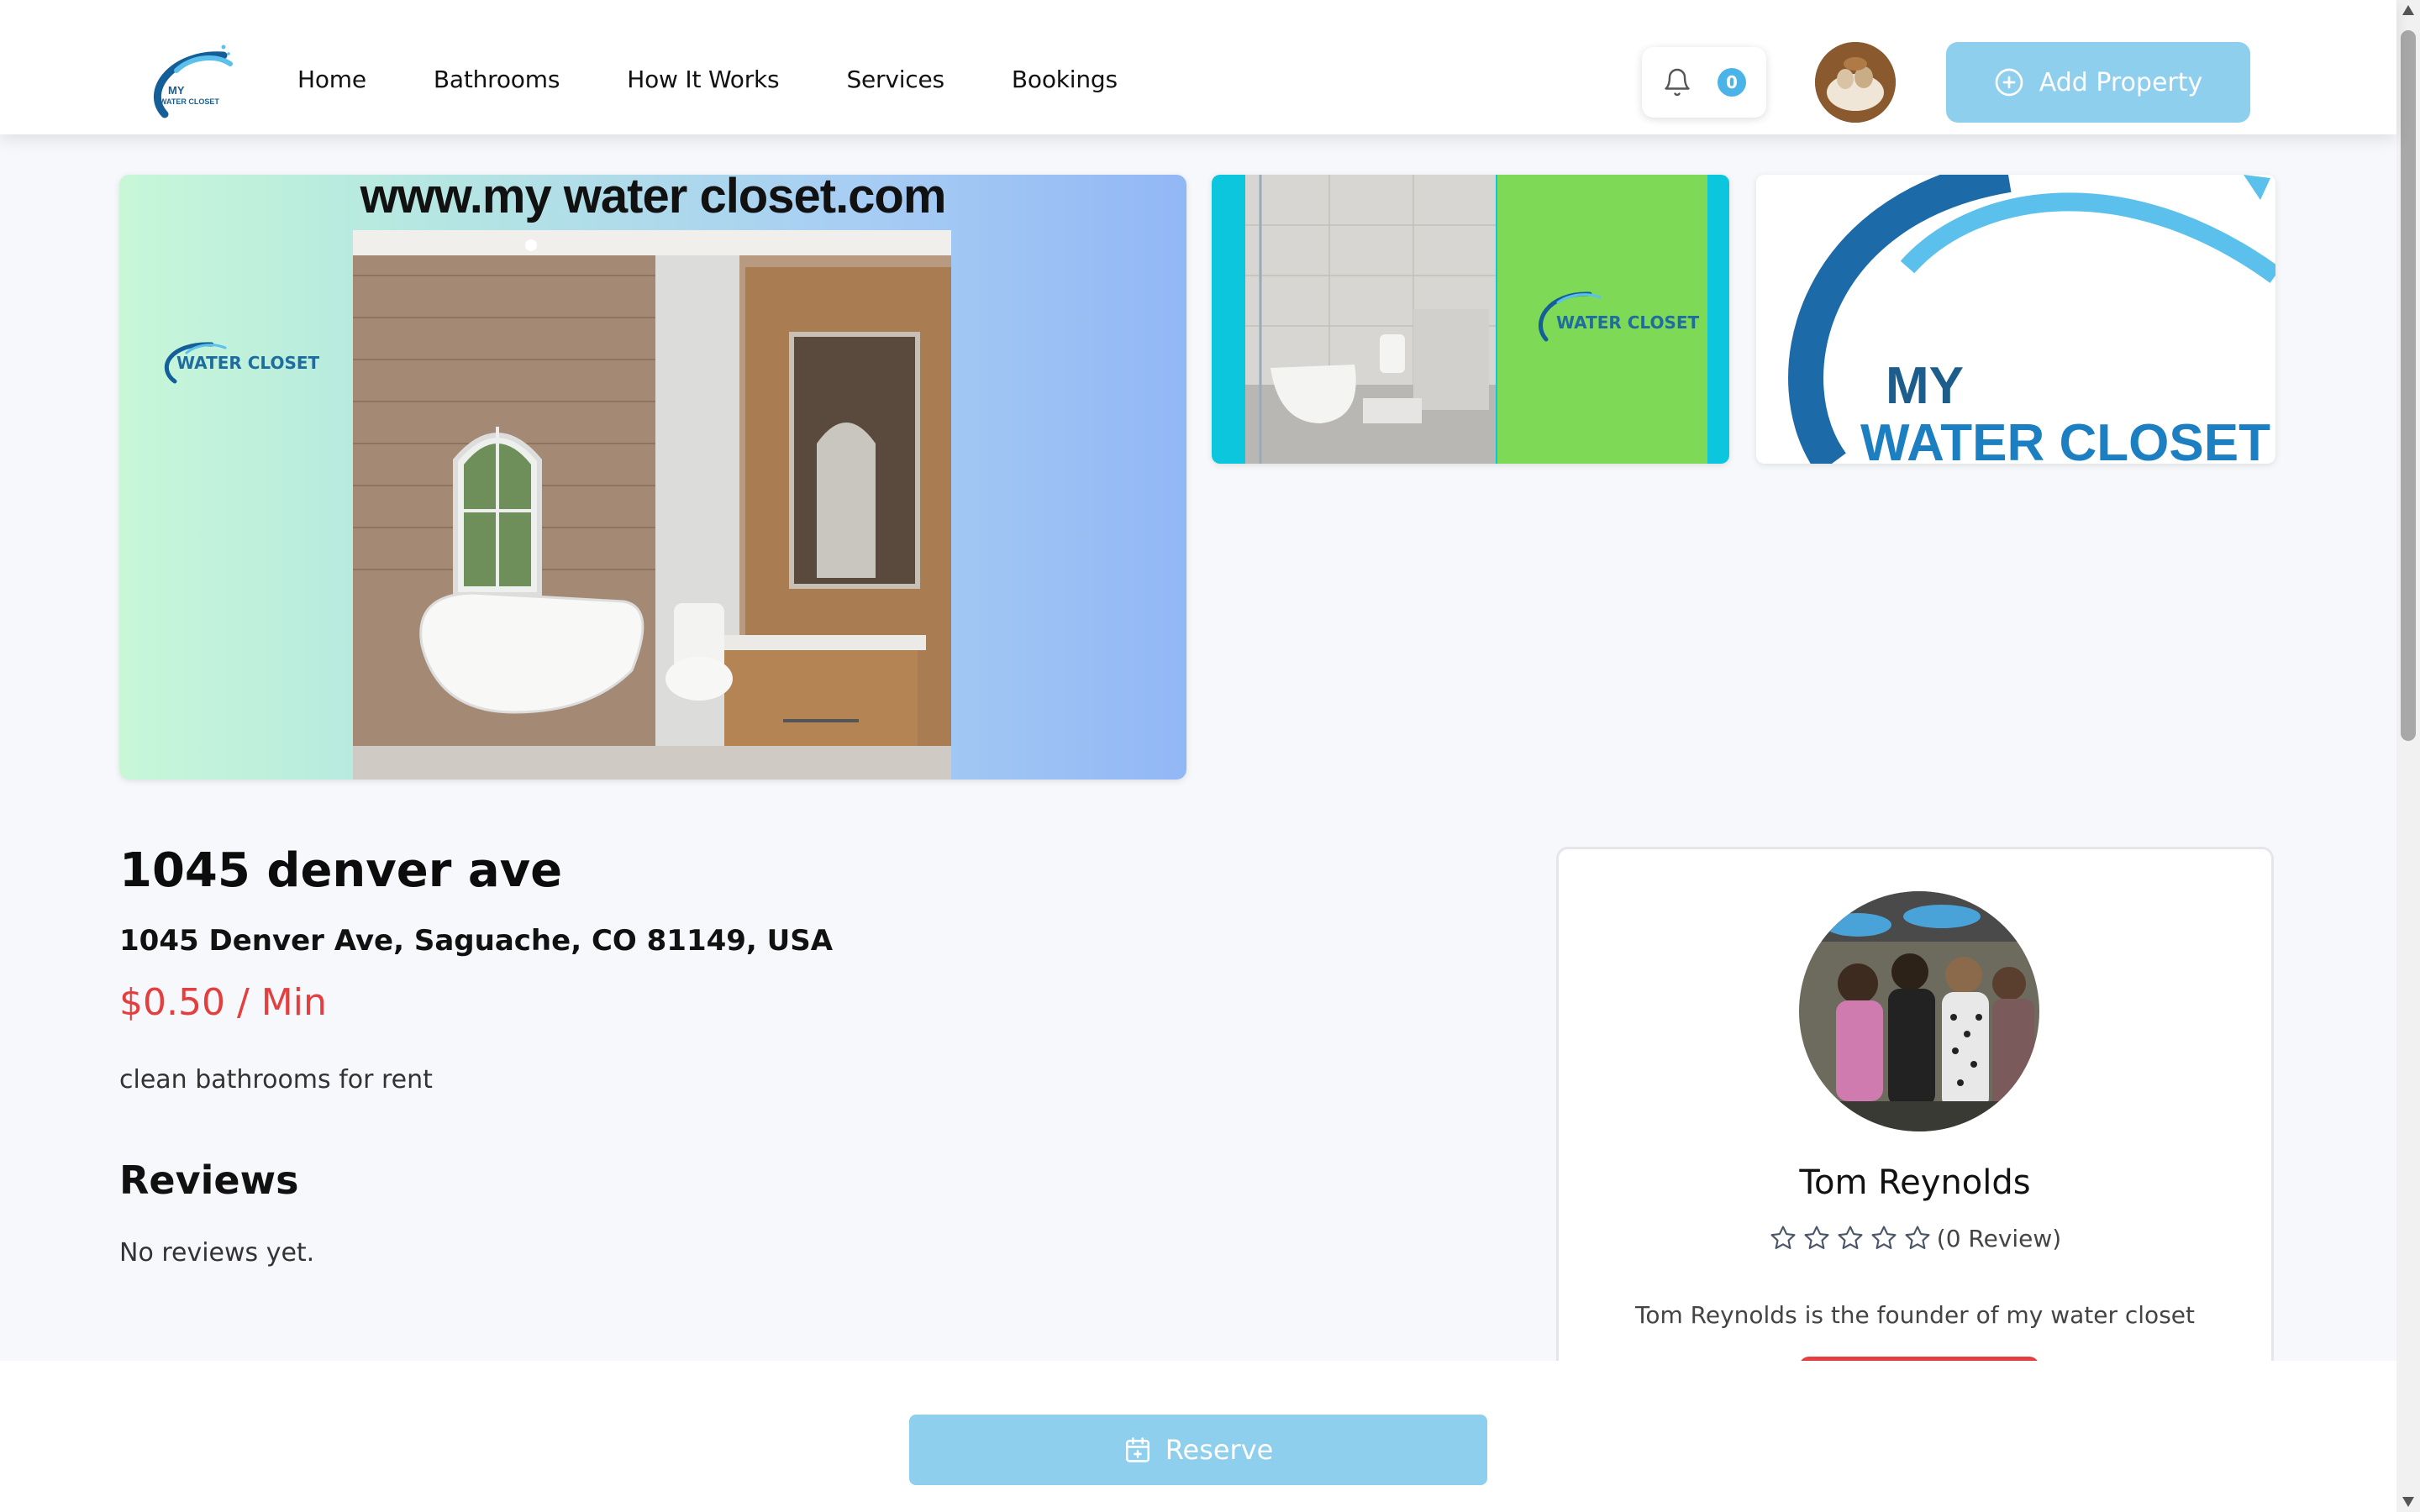 The width and height of the screenshot is (2420, 1512). I want to click on banner-url-text: www.my water closet.com, so click(653, 199).